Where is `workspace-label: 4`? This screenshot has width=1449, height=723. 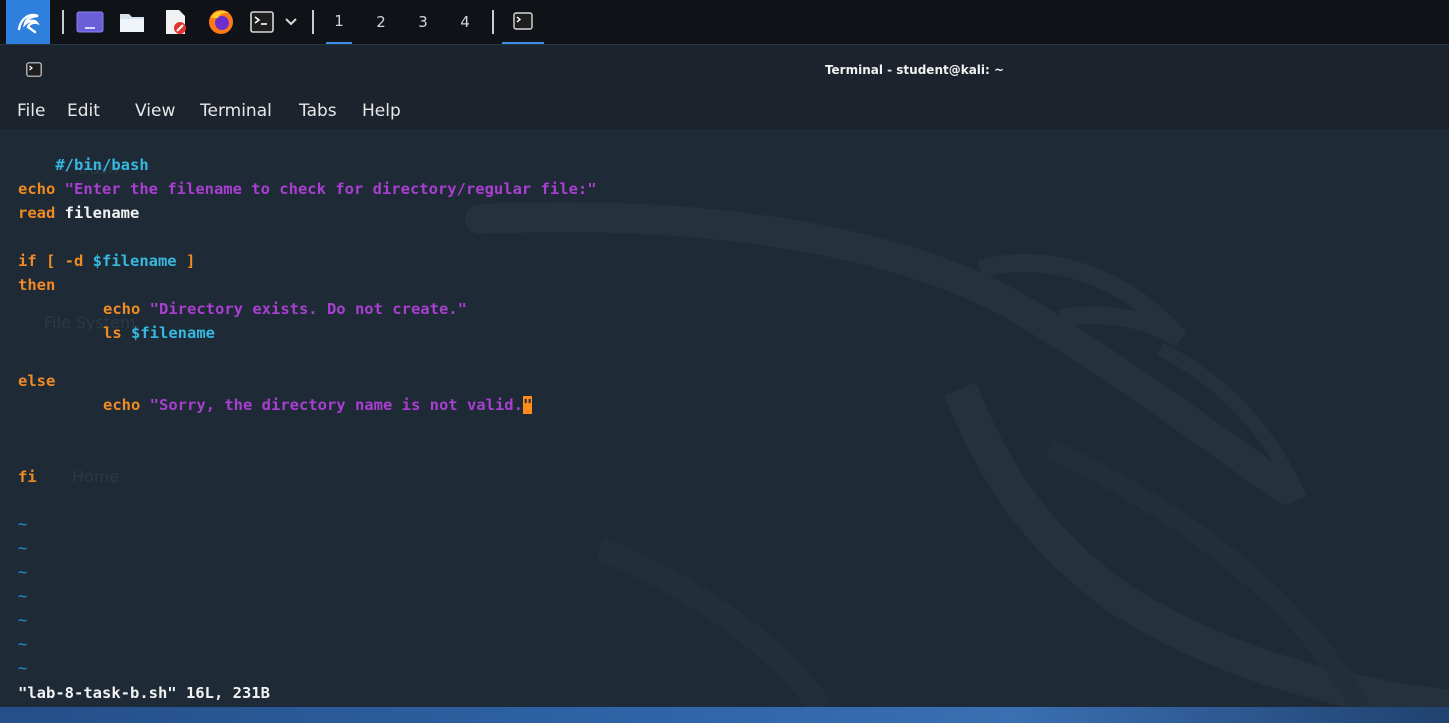
workspace-label: 4 is located at coordinates (465, 22).